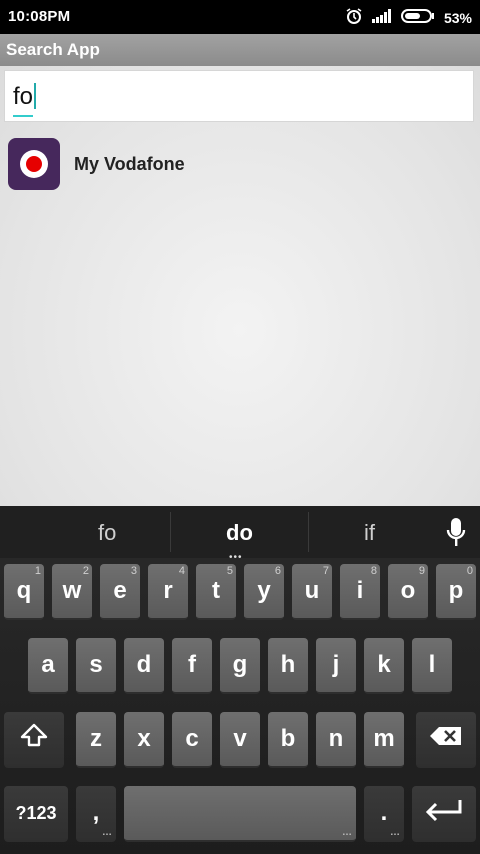 The height and width of the screenshot is (854, 480). What do you see at coordinates (144, 740) in the screenshot?
I see `key-x: x` at bounding box center [144, 740].